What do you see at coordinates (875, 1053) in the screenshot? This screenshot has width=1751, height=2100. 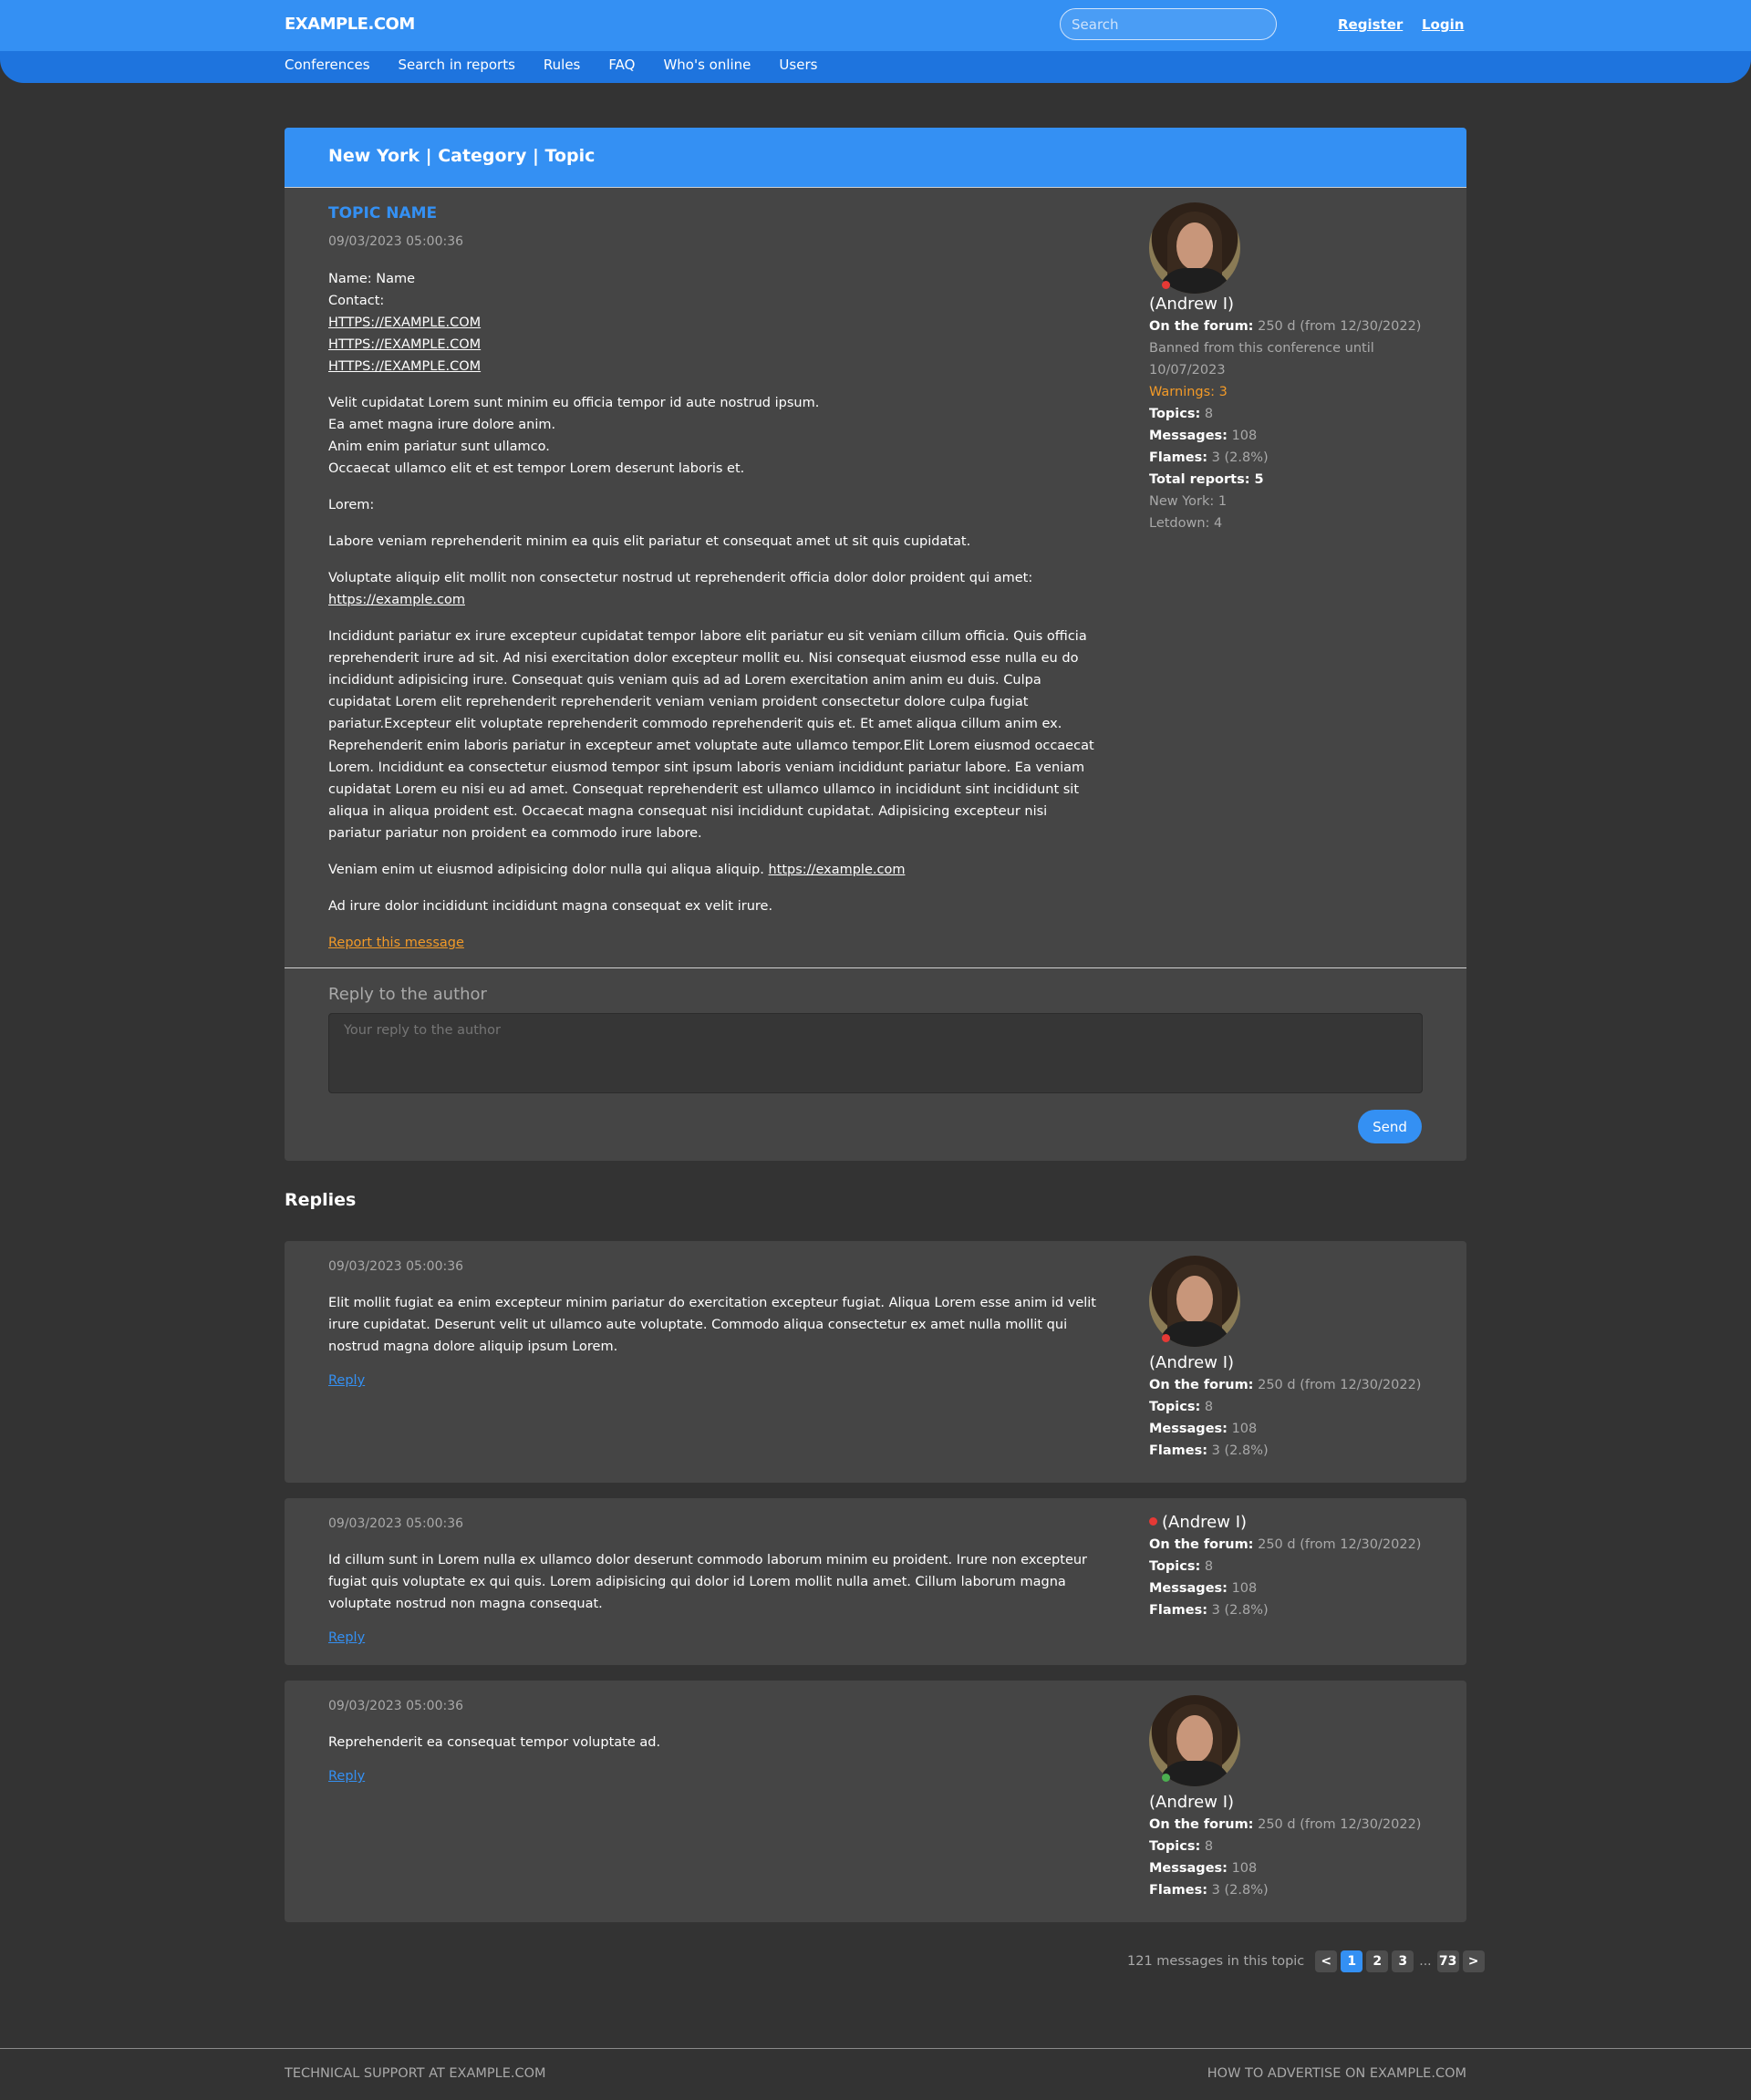 I see `reply-textarea` at bounding box center [875, 1053].